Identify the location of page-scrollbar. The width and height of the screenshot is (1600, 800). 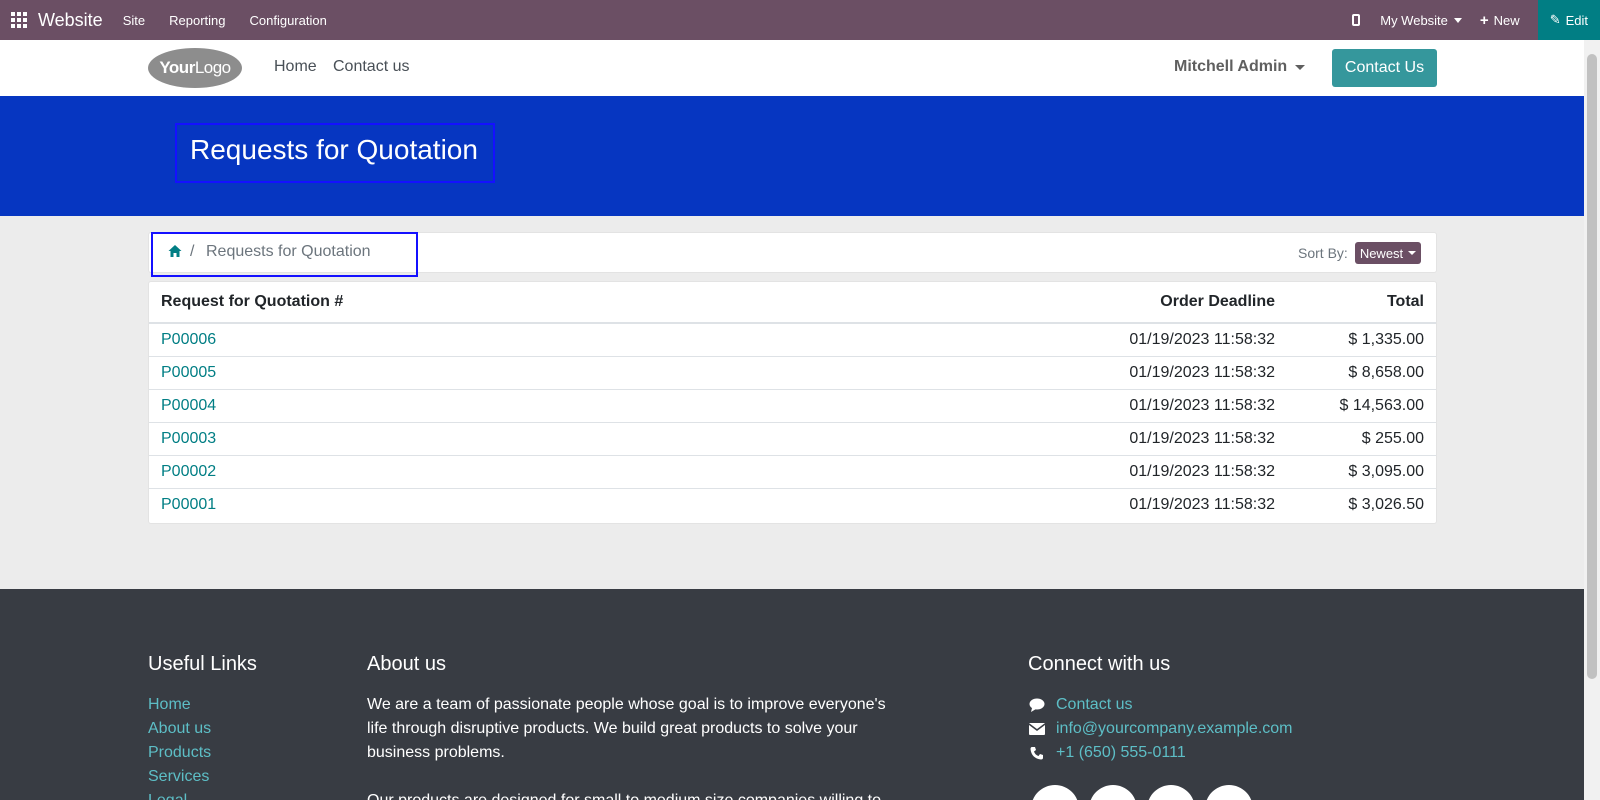
(1592, 420).